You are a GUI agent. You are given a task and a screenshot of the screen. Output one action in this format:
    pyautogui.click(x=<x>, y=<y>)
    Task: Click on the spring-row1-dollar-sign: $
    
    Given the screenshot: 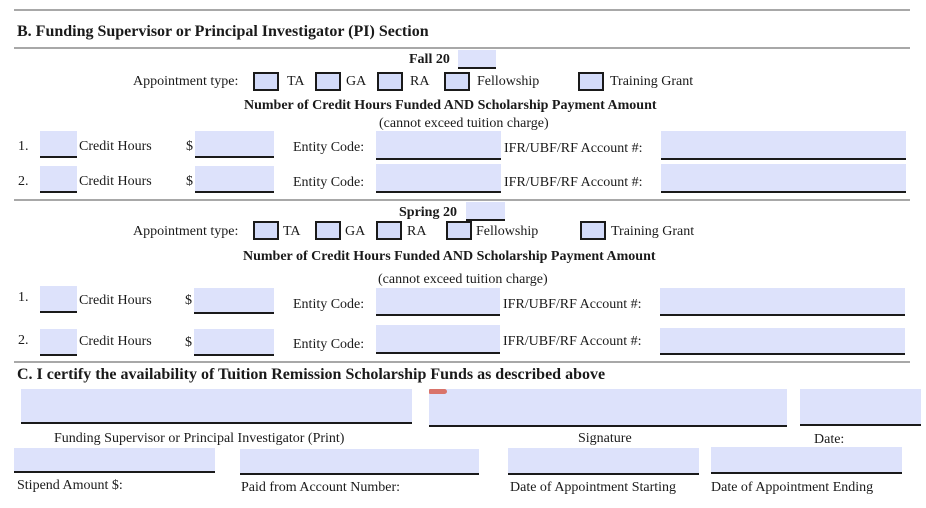 What is the action you would take?
    pyautogui.click(x=188, y=300)
    